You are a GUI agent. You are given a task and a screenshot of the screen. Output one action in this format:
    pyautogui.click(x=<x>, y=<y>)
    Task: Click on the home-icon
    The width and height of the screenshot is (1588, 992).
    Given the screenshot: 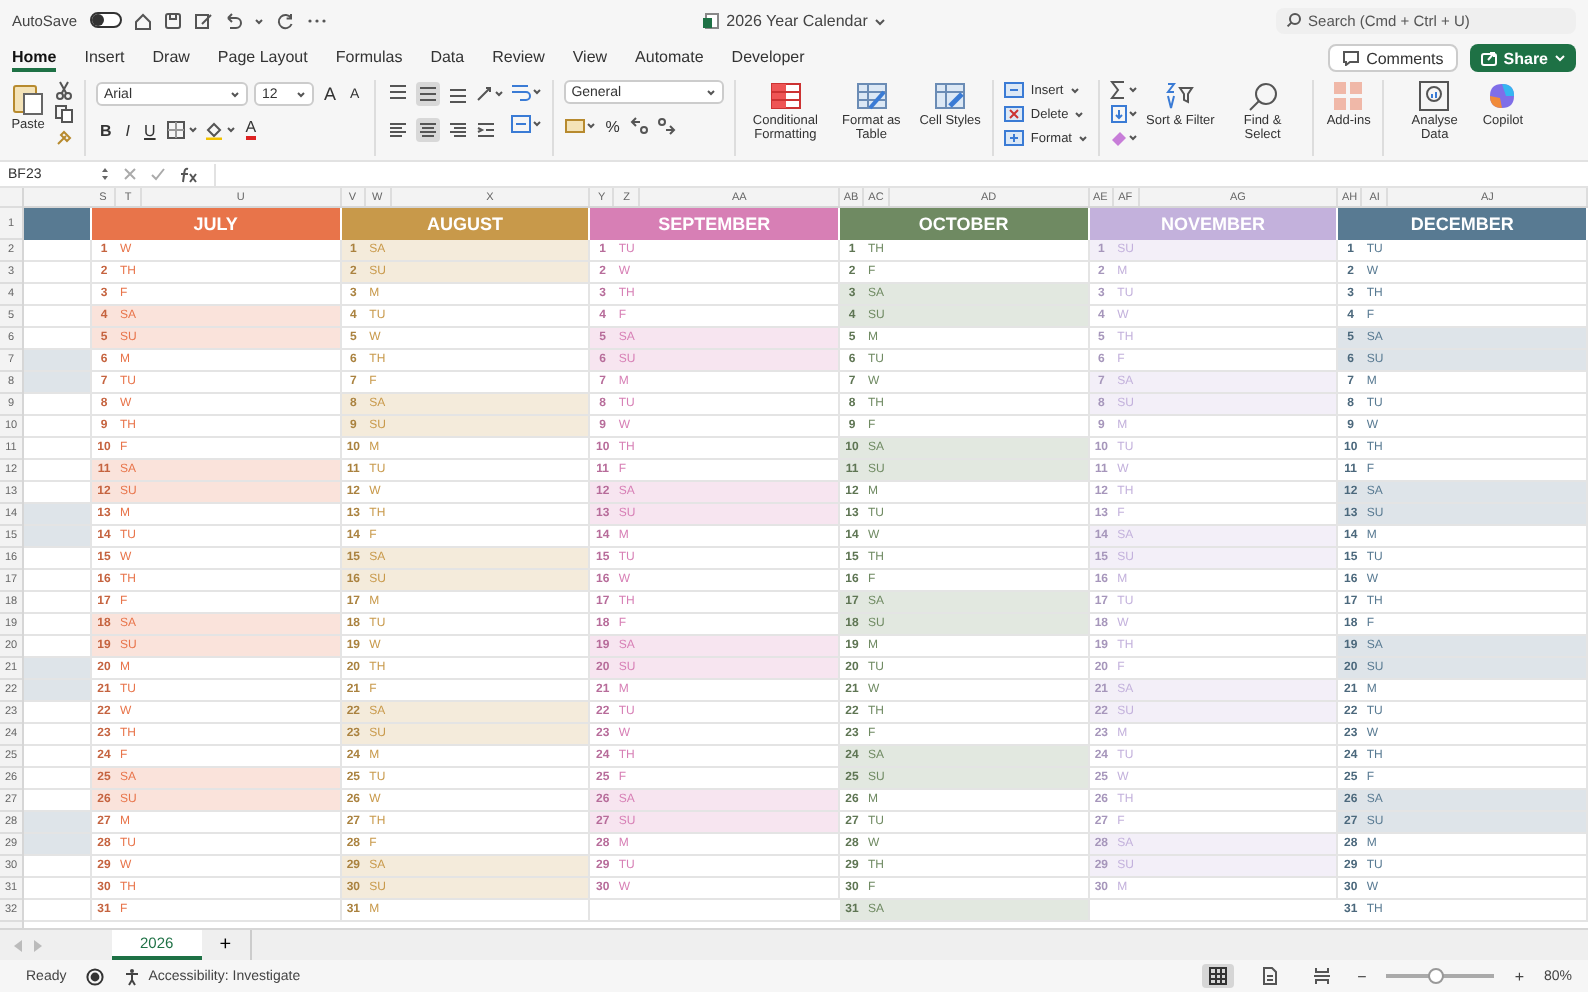 What is the action you would take?
    pyautogui.click(x=142, y=20)
    